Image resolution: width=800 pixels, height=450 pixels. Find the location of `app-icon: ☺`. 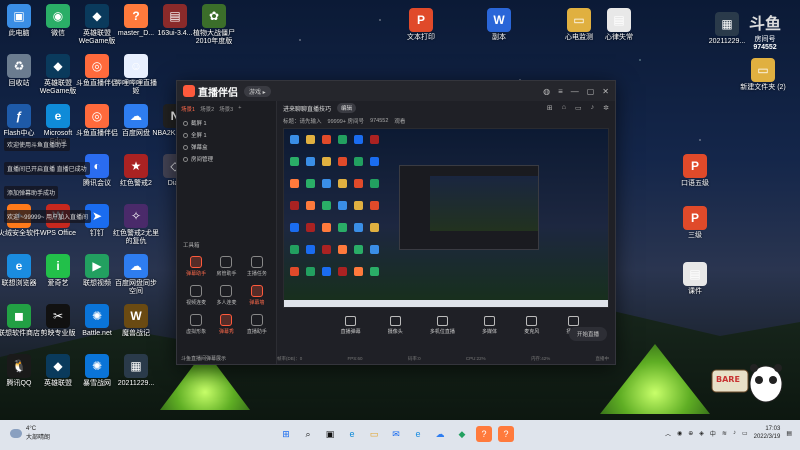

app-icon: ☺ is located at coordinates (136, 66).